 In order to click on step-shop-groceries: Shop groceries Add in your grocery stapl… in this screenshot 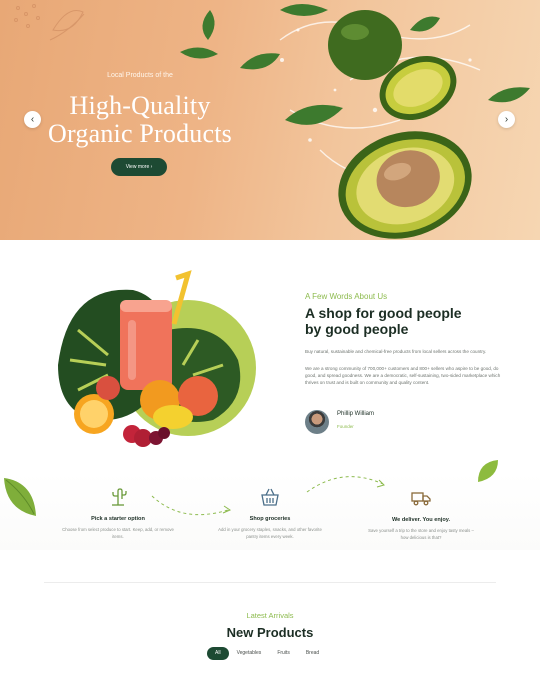, I will do `click(270, 513)`.